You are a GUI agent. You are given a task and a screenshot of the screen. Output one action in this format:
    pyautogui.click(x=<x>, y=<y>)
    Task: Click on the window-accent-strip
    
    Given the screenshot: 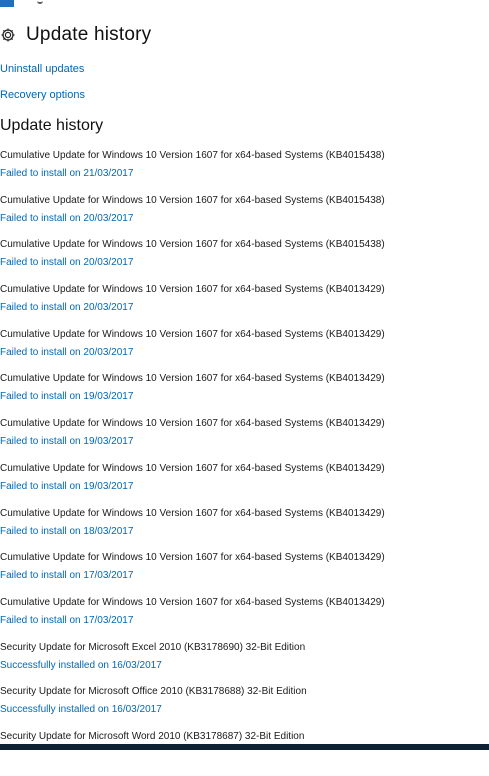 What is the action you would take?
    pyautogui.click(x=7, y=3)
    